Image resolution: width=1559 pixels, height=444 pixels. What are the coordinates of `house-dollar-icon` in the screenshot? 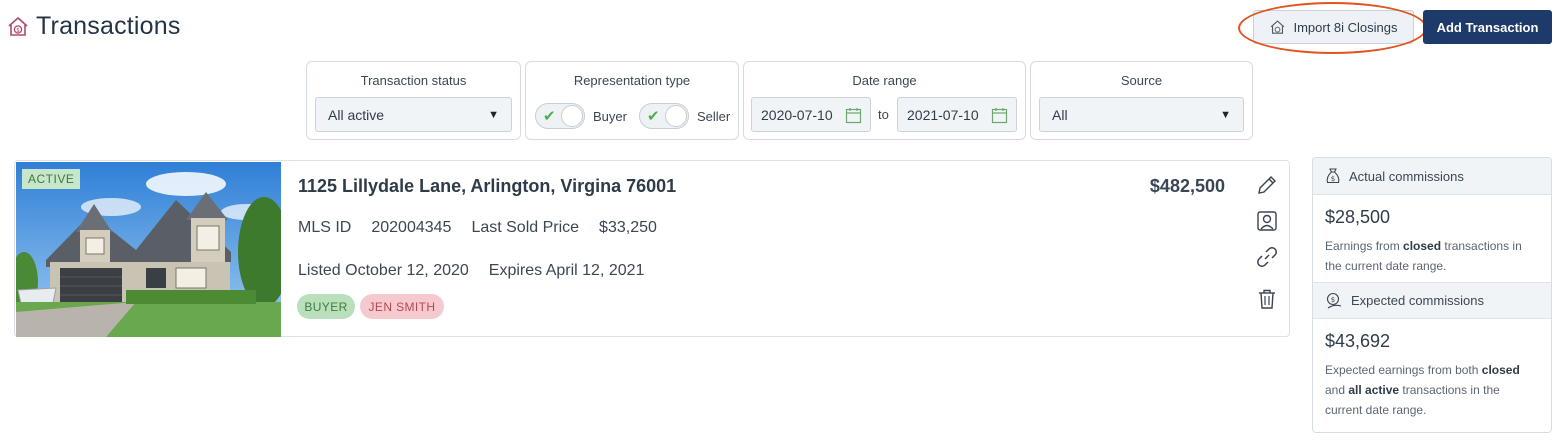 It's located at (1278, 26).